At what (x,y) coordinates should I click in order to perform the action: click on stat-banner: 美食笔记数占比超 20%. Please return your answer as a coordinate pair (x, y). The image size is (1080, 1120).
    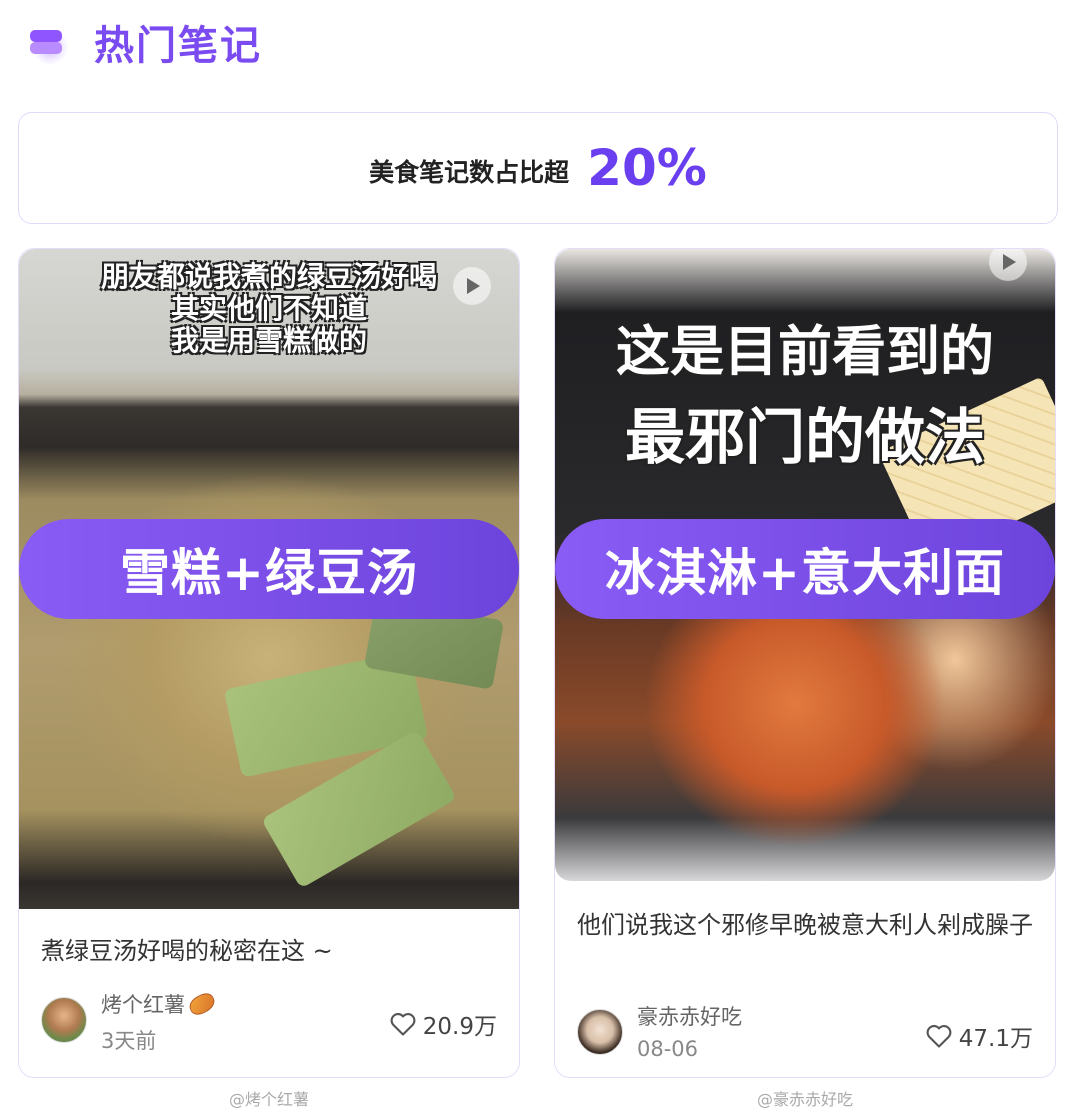
    Looking at the image, I should click on (538, 168).